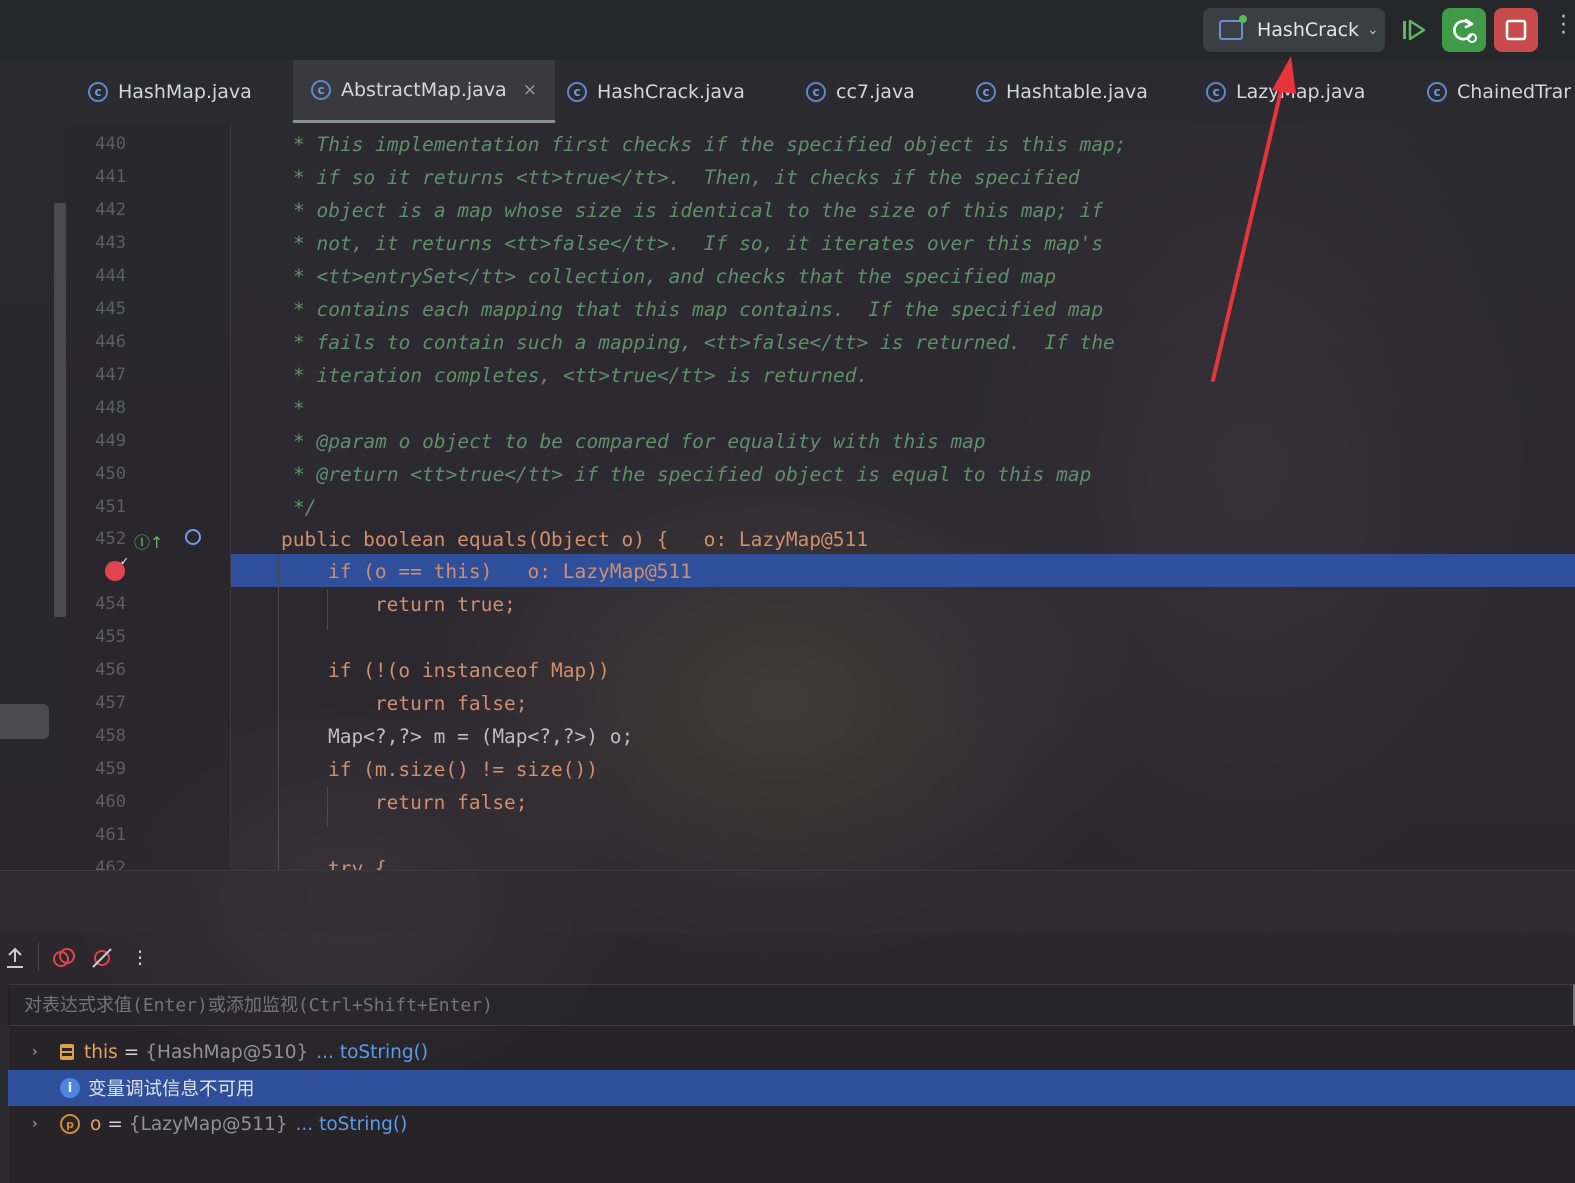 The height and width of the screenshot is (1183, 1575). I want to click on code-line: 457 return false;, so click(787, 703).